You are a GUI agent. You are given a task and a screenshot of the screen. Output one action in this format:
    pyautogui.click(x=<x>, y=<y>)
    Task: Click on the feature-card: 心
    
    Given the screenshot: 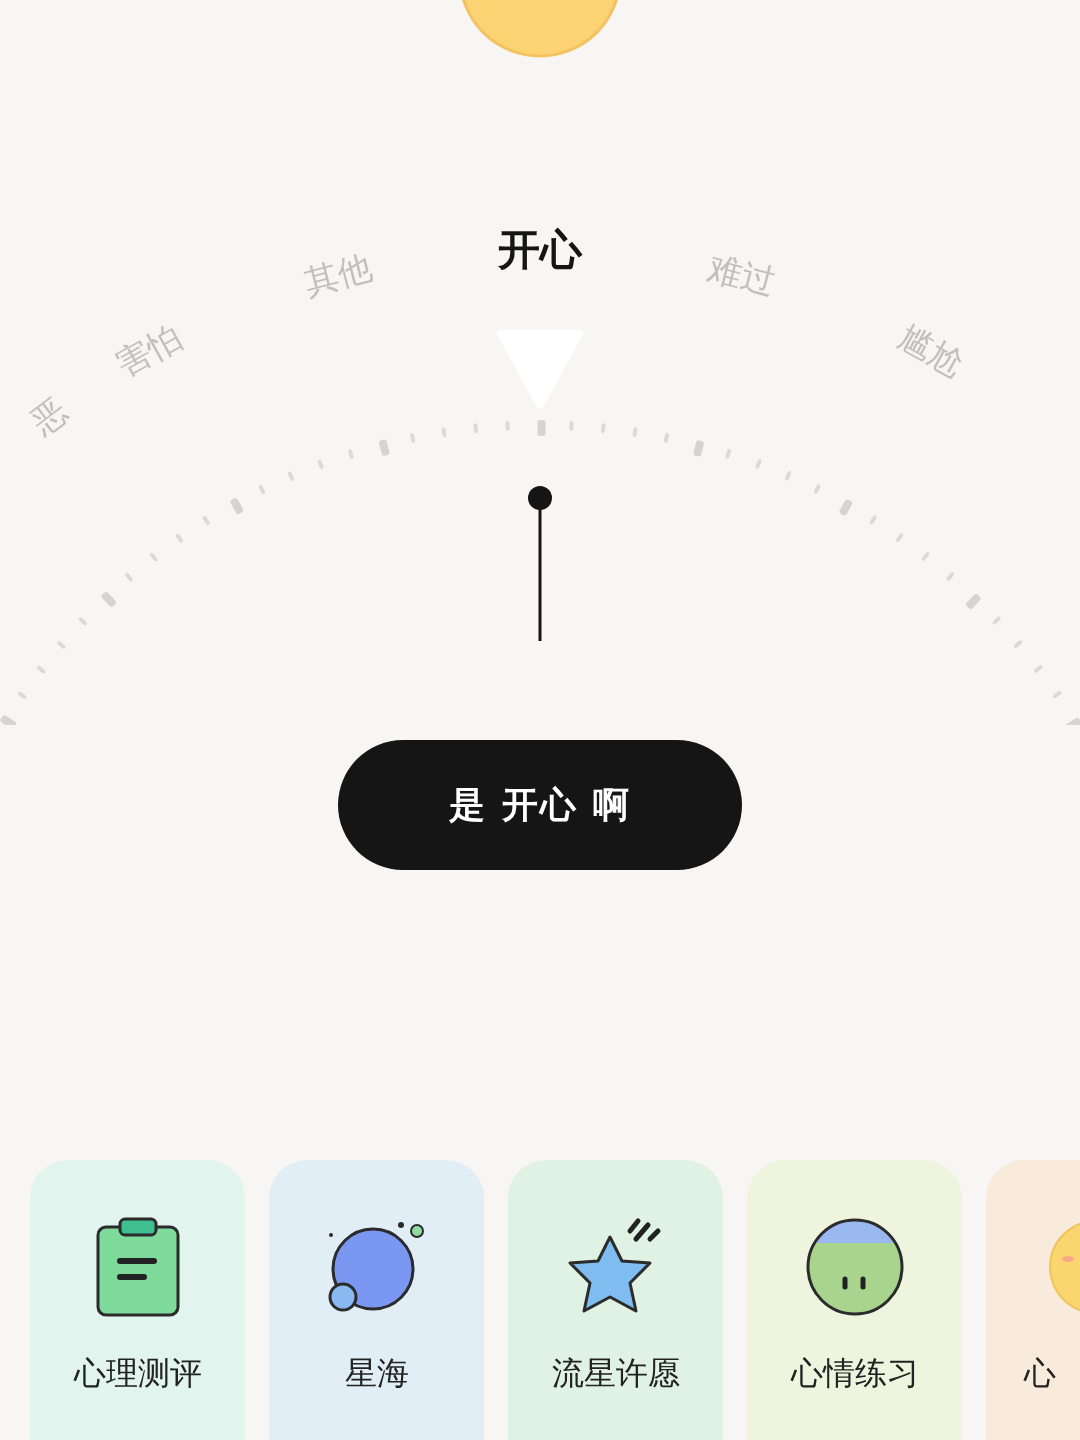 What is the action you would take?
    pyautogui.click(x=1033, y=1300)
    